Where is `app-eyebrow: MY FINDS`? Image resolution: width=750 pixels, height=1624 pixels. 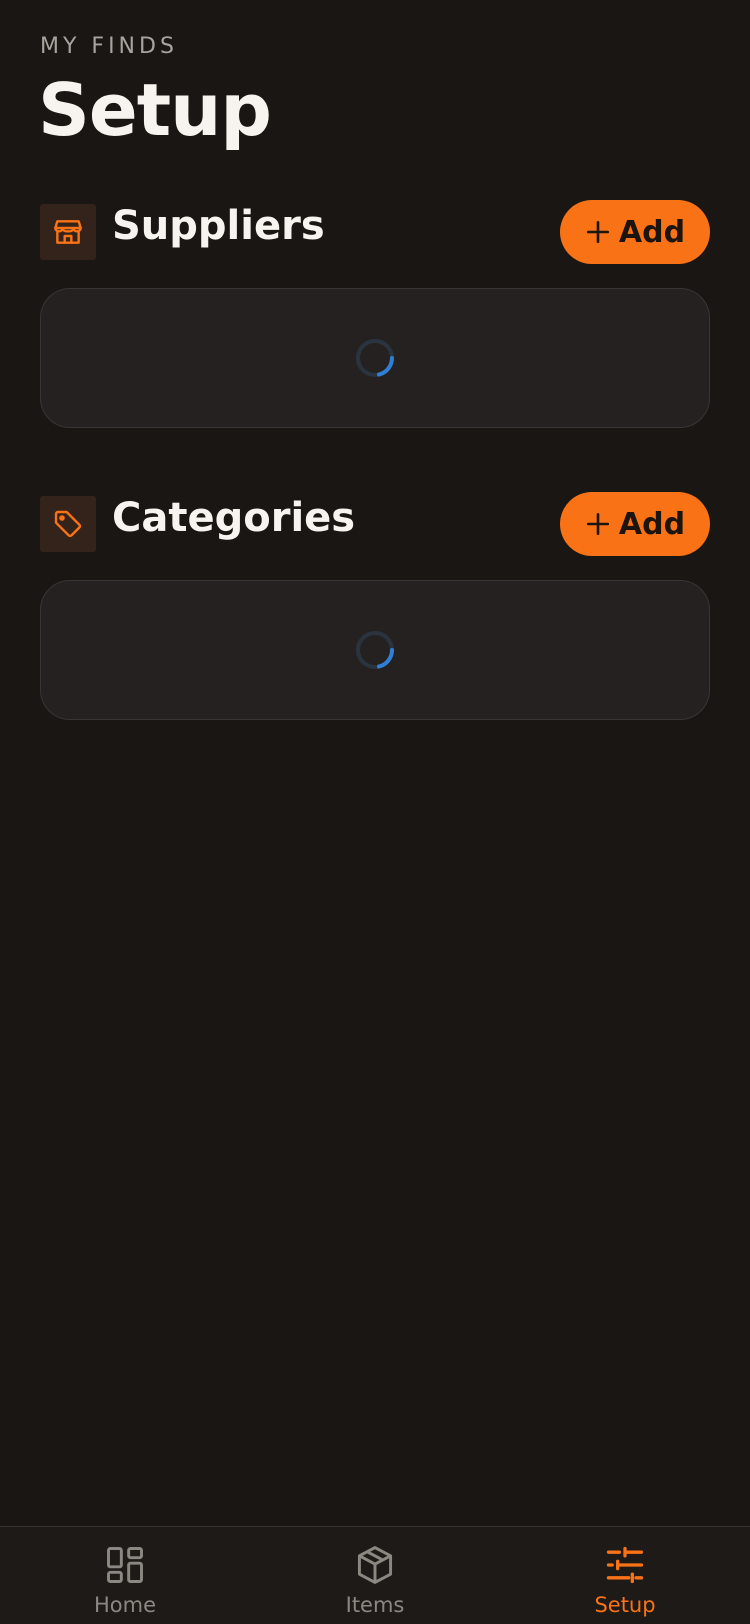 app-eyebrow: MY FINDS is located at coordinates (109, 46).